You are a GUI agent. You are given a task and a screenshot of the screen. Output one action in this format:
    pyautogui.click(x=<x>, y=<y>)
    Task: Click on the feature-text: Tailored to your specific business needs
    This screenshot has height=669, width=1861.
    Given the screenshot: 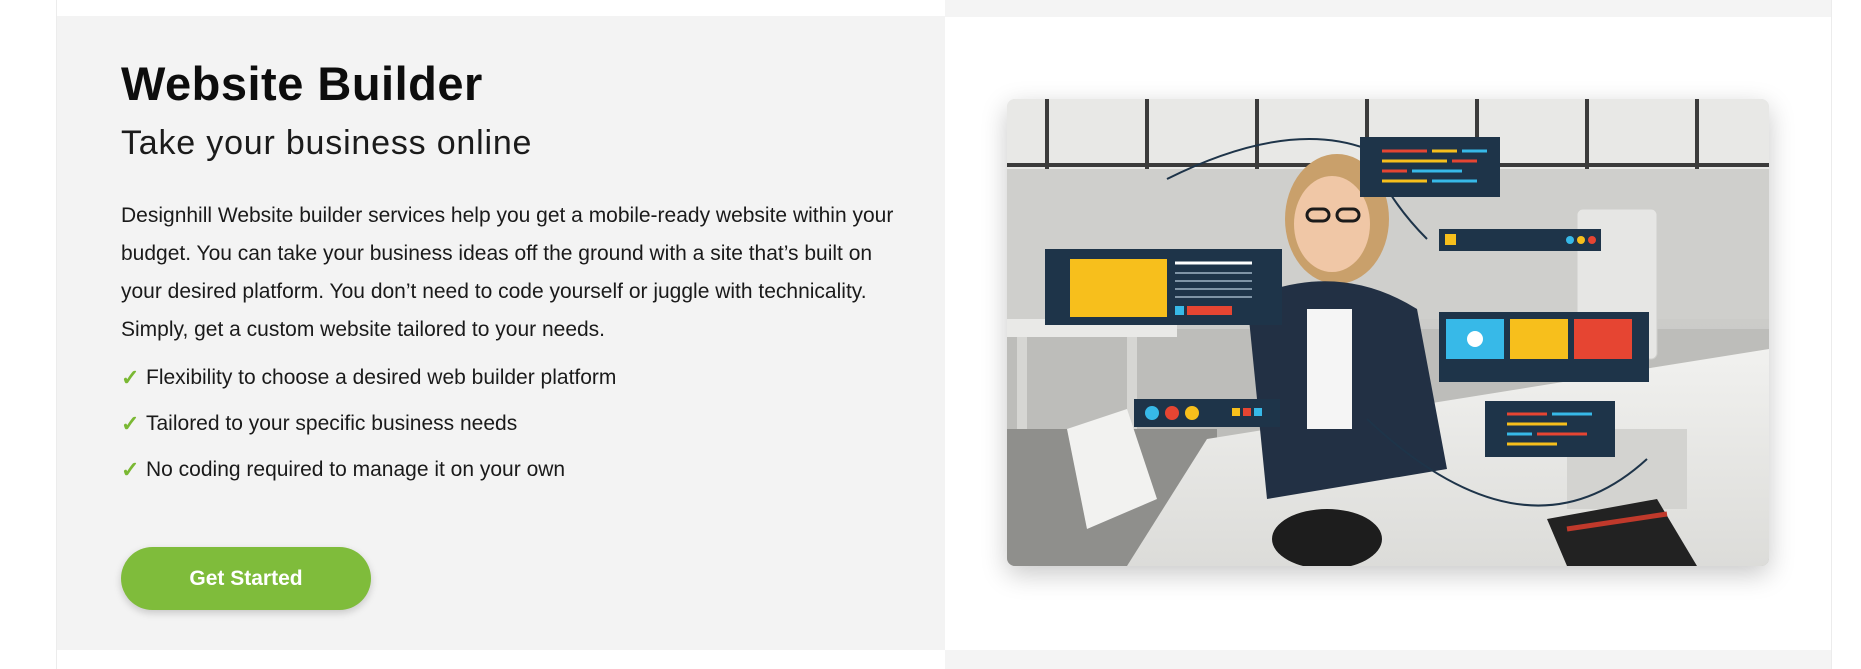 What is the action you would take?
    pyautogui.click(x=332, y=423)
    